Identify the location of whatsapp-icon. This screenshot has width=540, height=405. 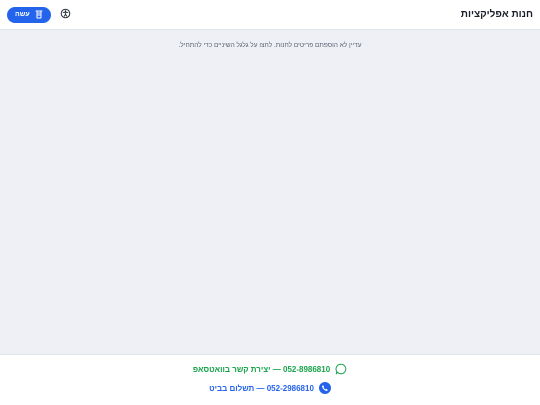
(341, 369).